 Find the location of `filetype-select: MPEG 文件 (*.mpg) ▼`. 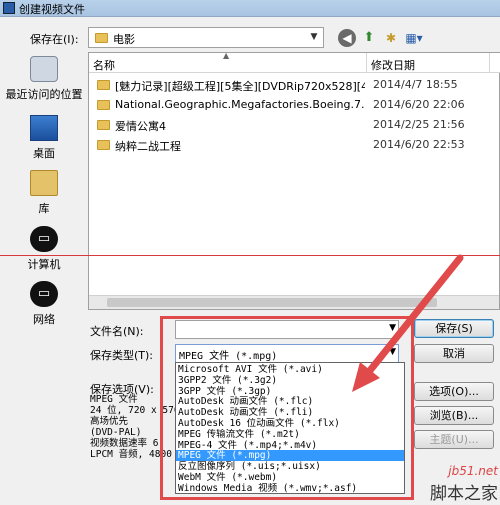

filetype-select: MPEG 文件 (*.mpg) ▼ is located at coordinates (287, 353).